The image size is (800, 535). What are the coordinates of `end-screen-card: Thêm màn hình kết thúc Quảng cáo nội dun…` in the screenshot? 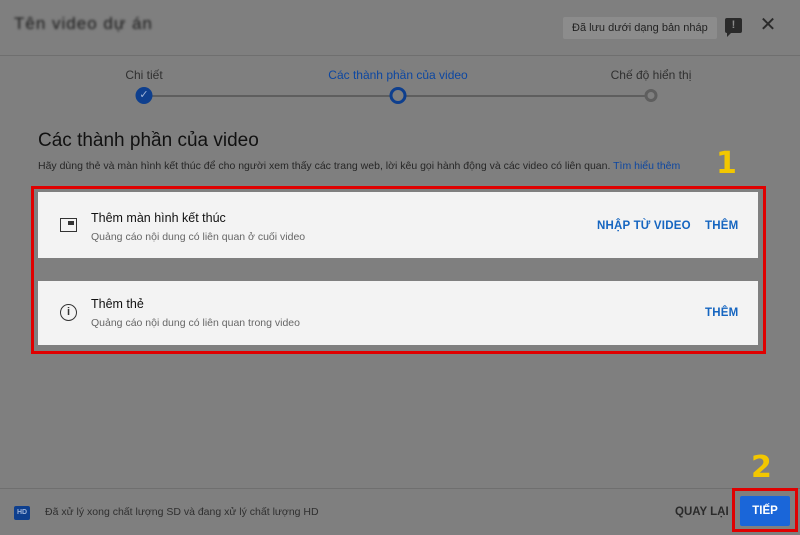 It's located at (398, 225).